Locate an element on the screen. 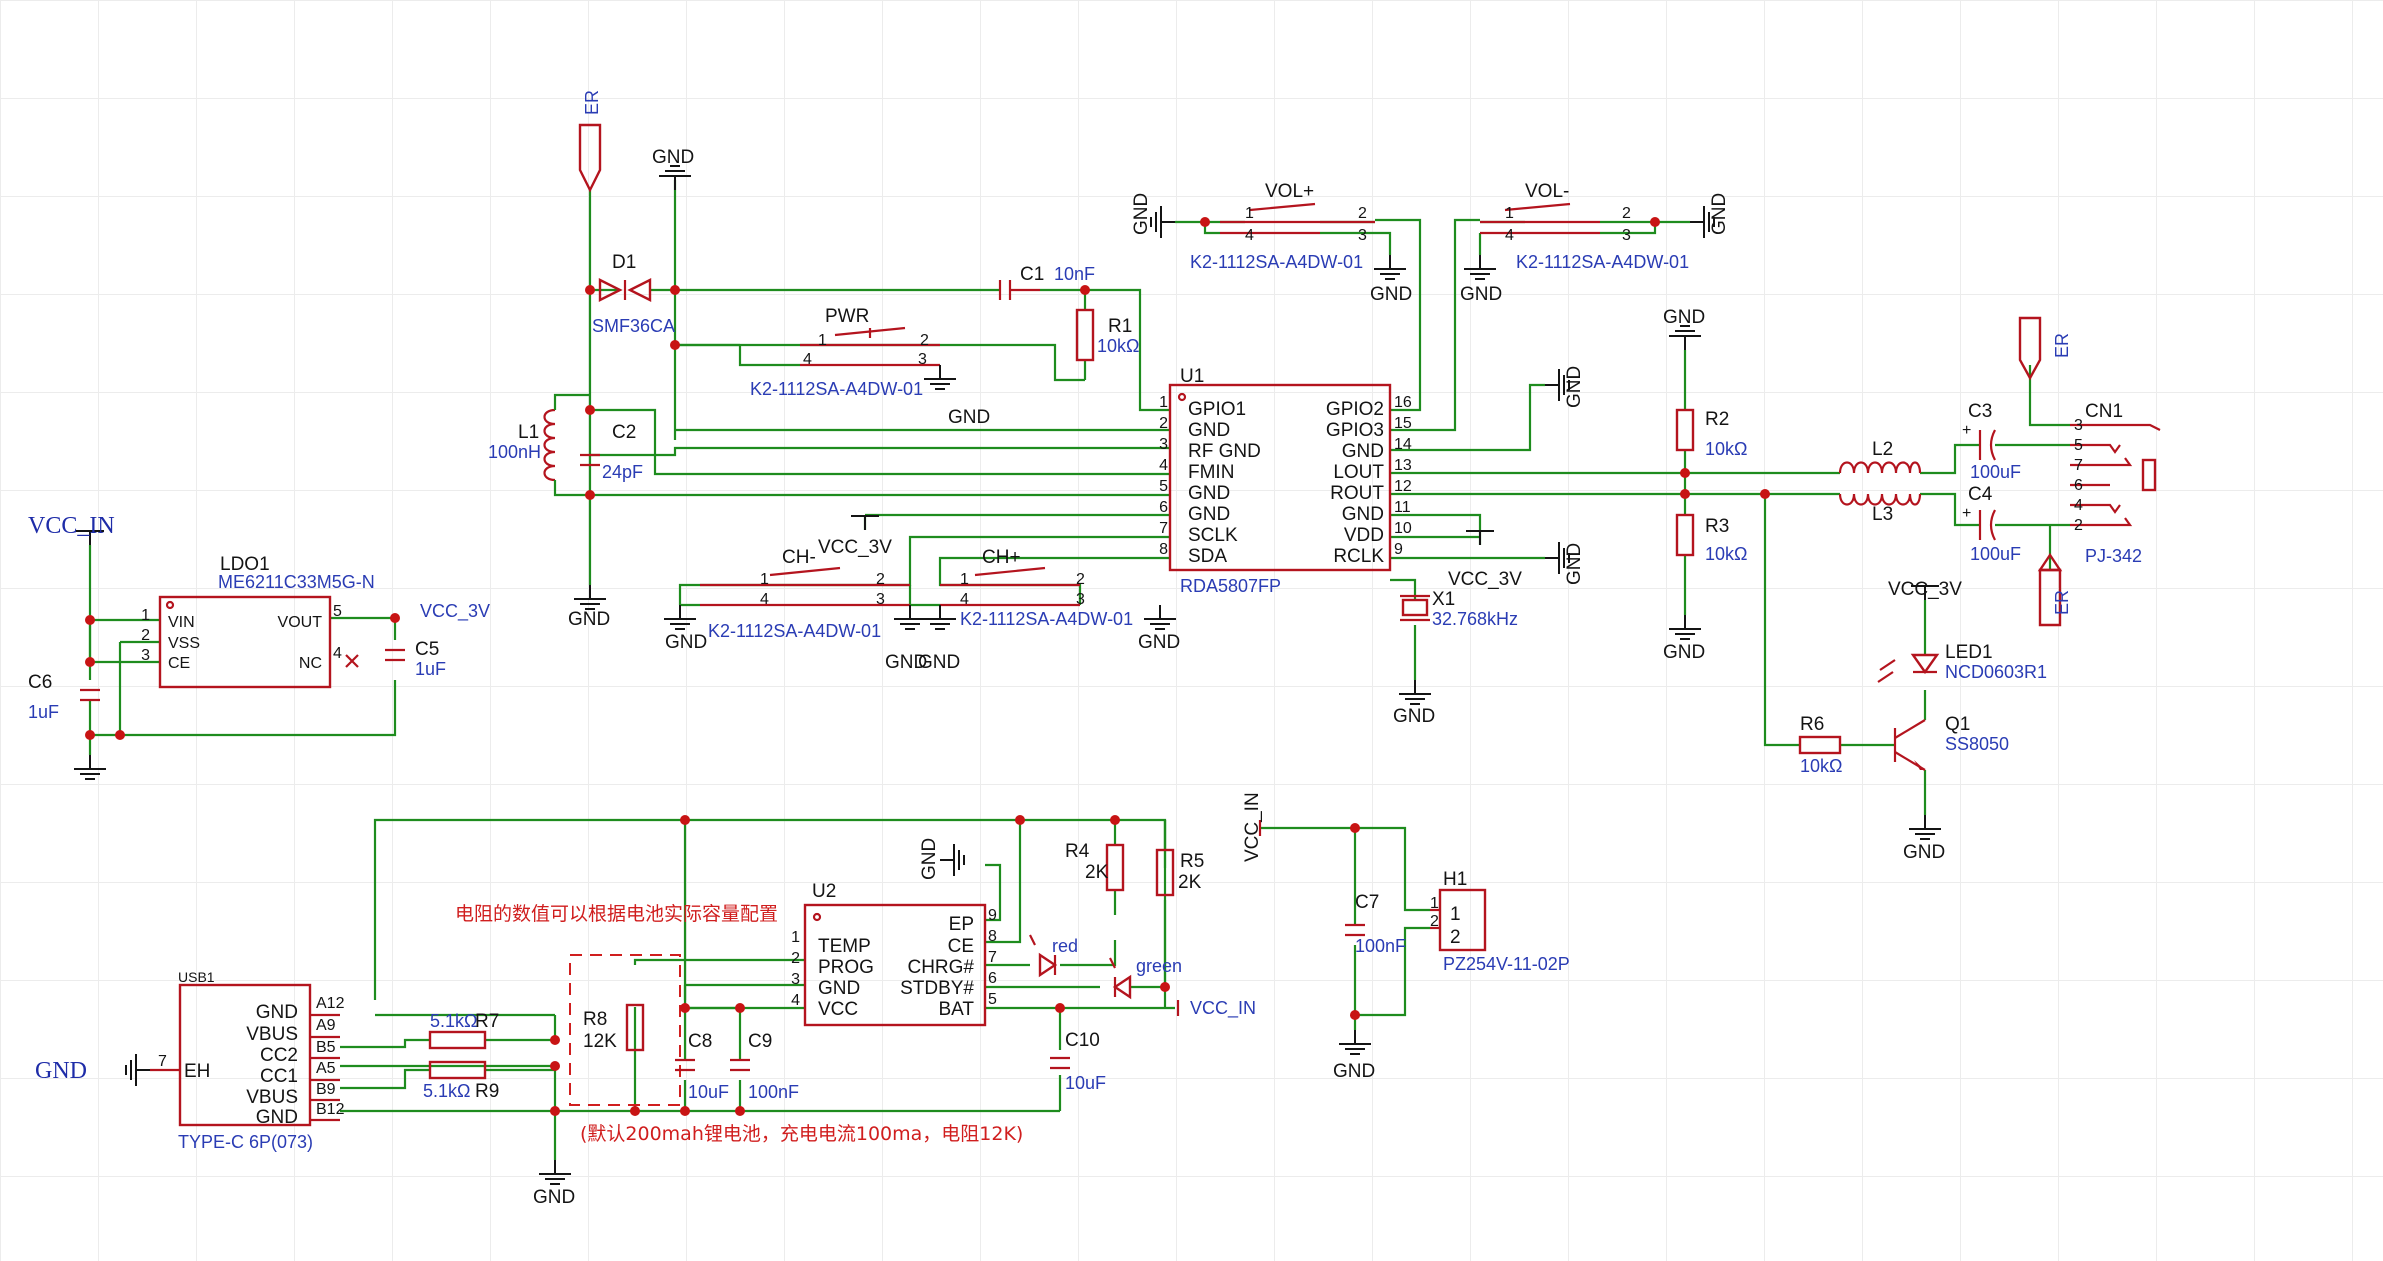 This screenshot has height=1261, width=2383. r6-value: 10kΩ is located at coordinates (1821, 766).